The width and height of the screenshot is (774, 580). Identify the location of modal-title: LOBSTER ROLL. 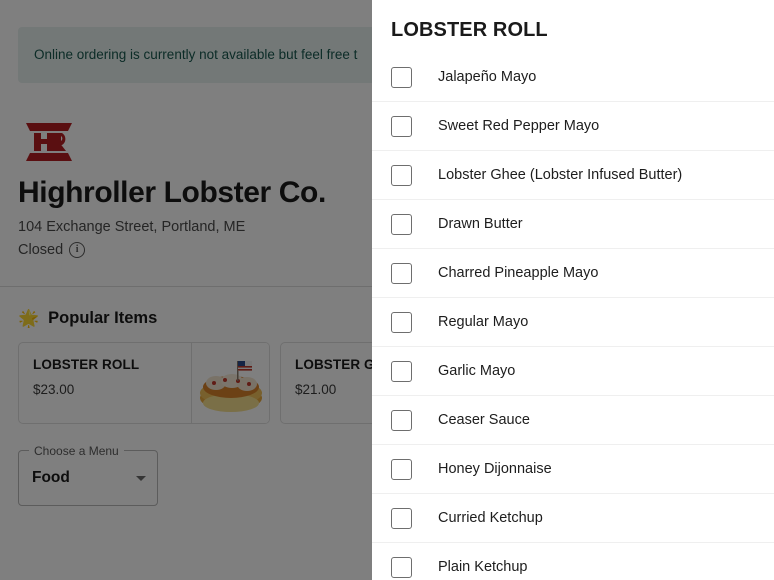
(469, 30).